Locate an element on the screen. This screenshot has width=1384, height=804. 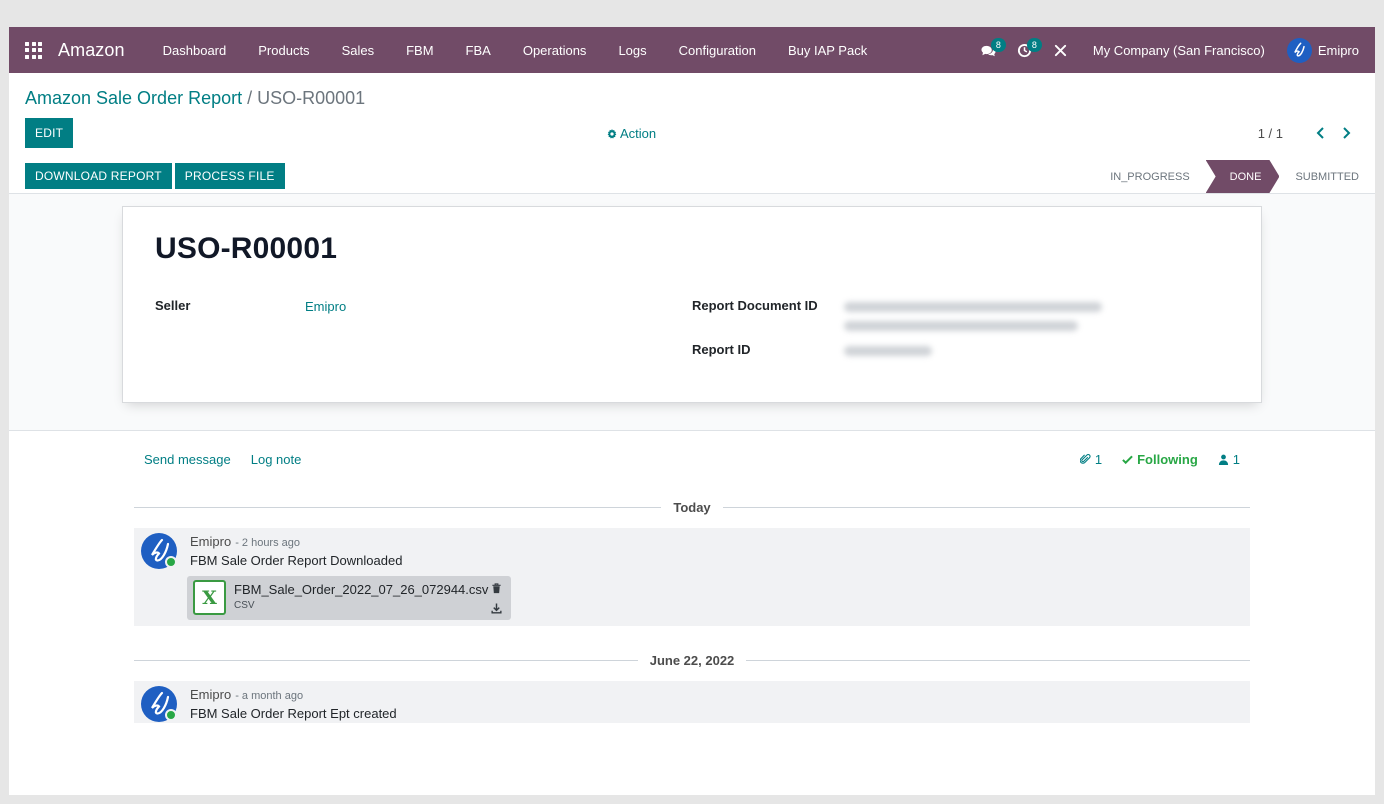
pager-next-button is located at coordinates (1346, 133).